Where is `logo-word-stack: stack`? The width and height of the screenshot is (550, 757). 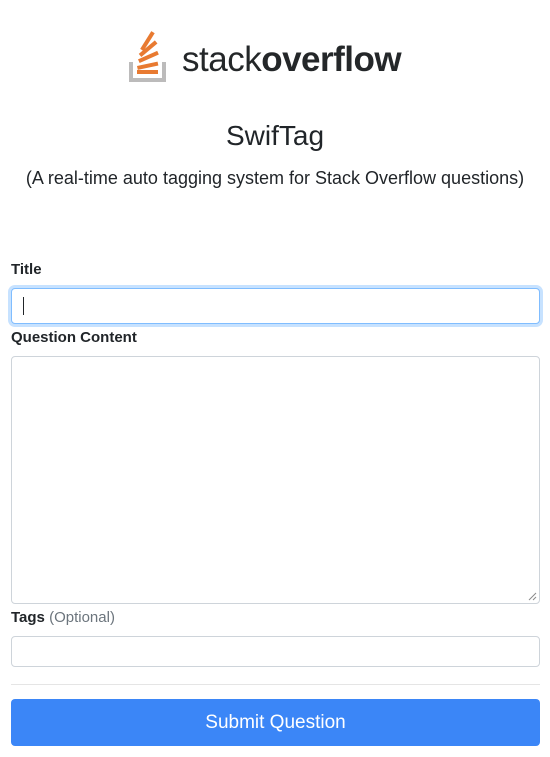
logo-word-stack: stack is located at coordinates (222, 59).